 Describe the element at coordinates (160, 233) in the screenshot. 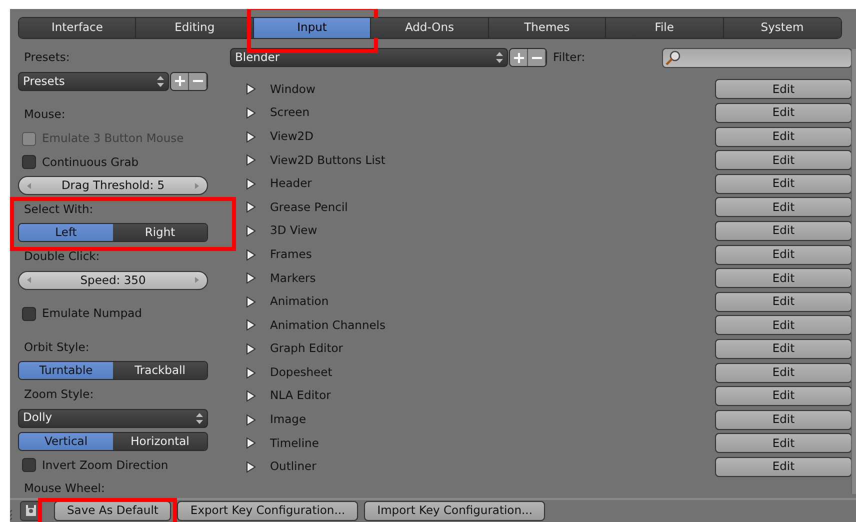

I see `toggle-option: Right` at that location.